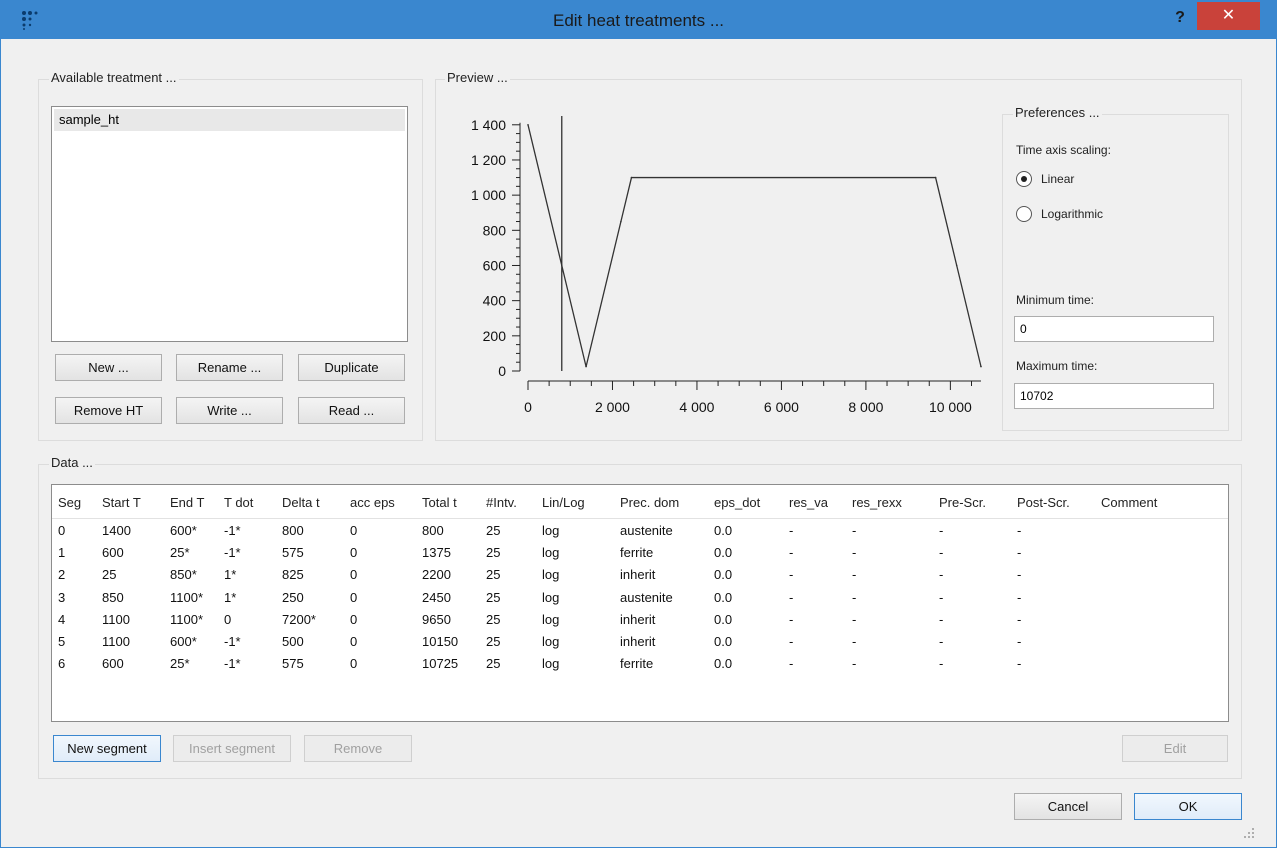 Image resolution: width=1277 pixels, height=848 pixels. Describe the element at coordinates (69, 502) in the screenshot. I see `column-header: Seg` at that location.